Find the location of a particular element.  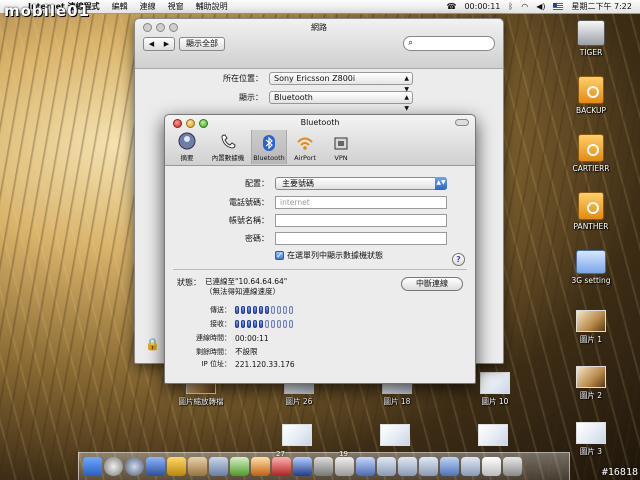

menu-window: 視窗 is located at coordinates (176, 6).